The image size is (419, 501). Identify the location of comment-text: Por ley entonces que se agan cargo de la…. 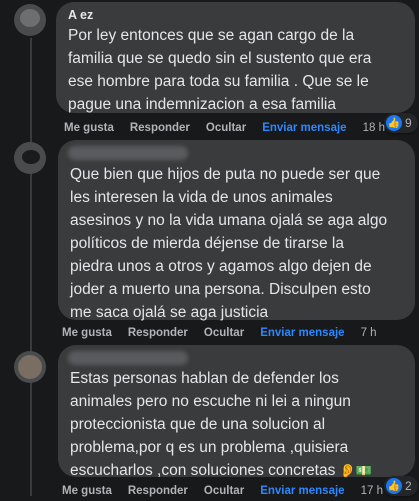
(220, 70).